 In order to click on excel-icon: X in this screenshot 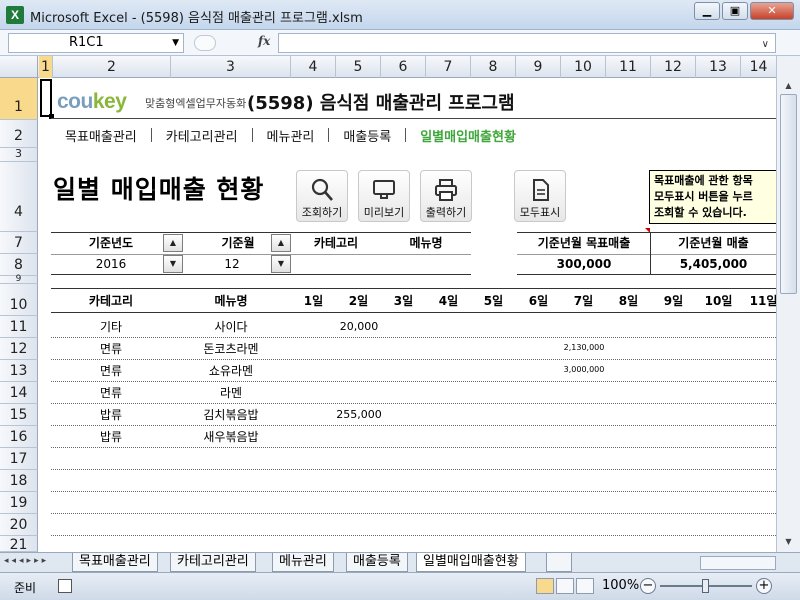, I will do `click(15, 15)`.